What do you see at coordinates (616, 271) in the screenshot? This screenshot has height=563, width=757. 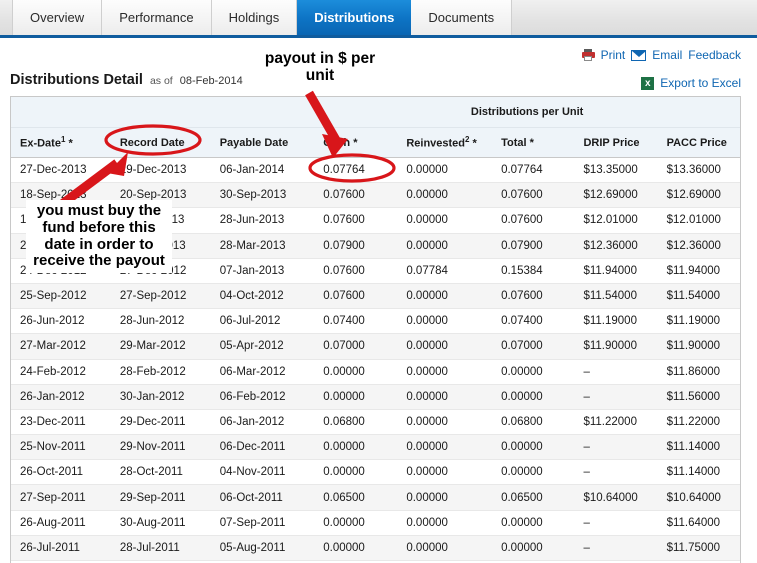 I see `cell-drip-price: $11.94000` at bounding box center [616, 271].